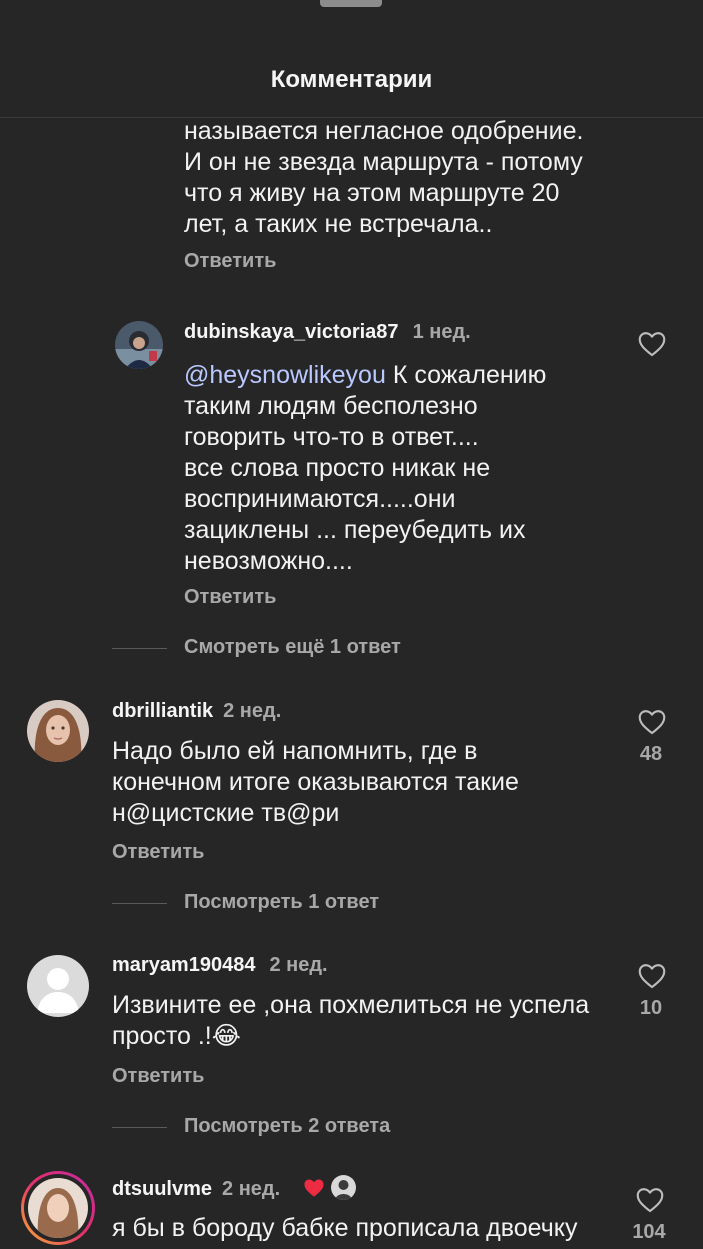 This screenshot has height=1249, width=703. I want to click on username: dbrilliantik, so click(162, 711).